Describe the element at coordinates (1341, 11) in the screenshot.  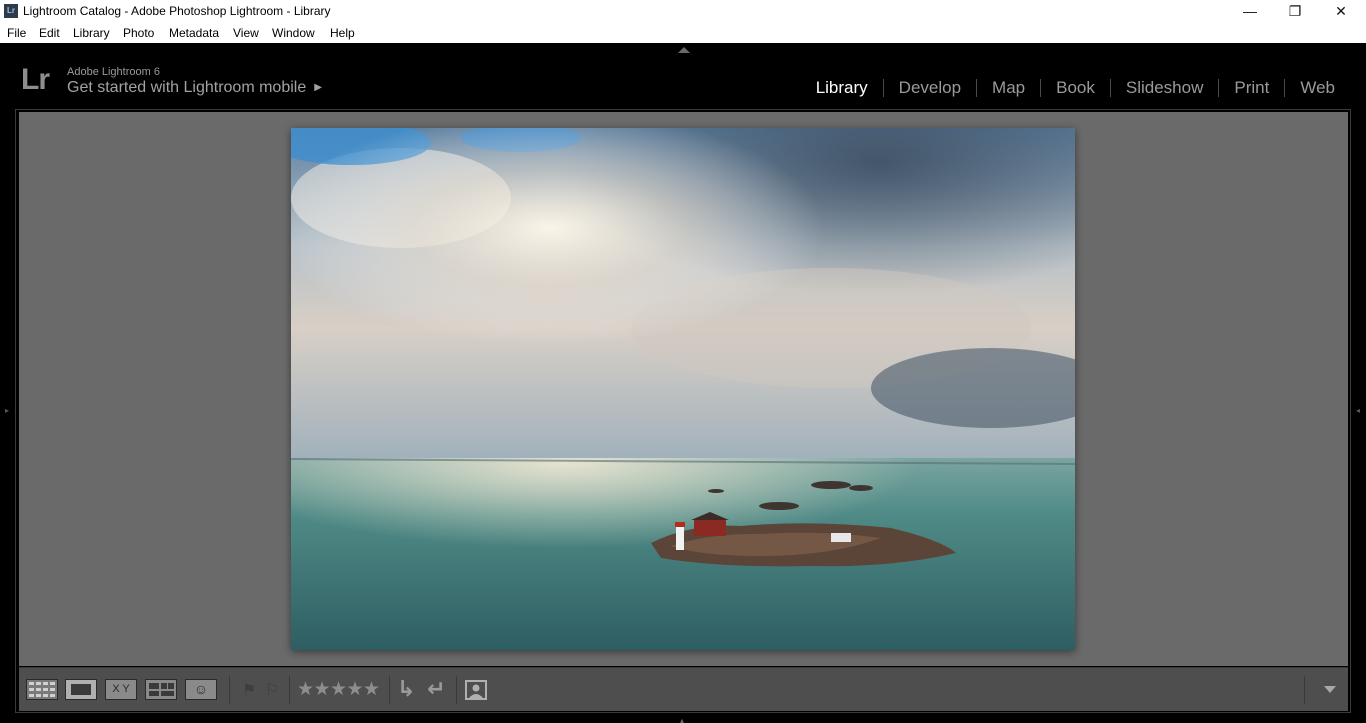
I see `close-button: ✕` at that location.